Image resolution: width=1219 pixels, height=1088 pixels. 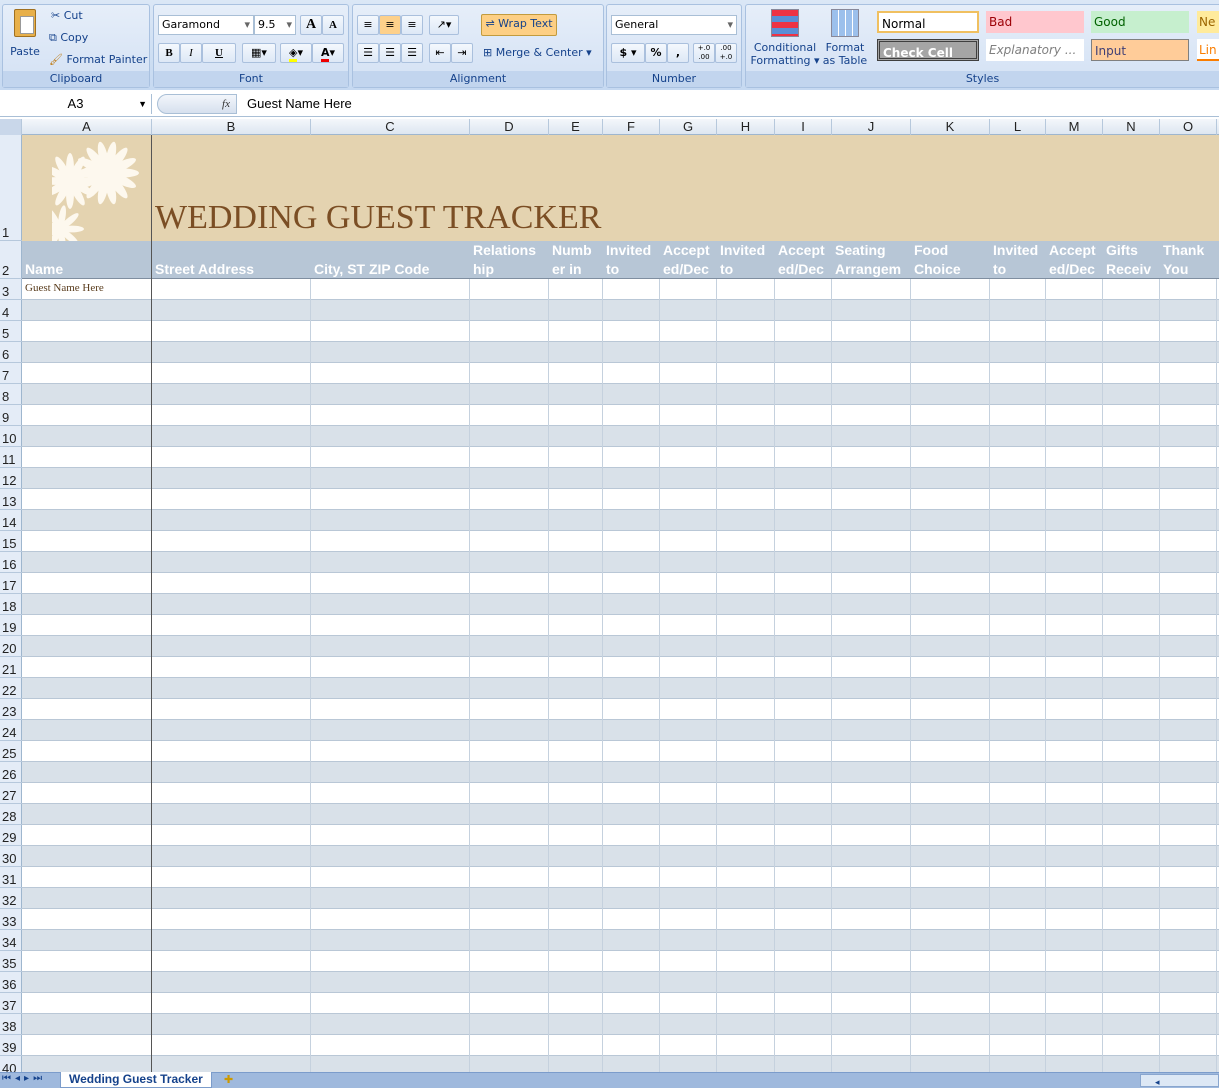 What do you see at coordinates (11, 982) in the screenshot?
I see `row-header: 36` at bounding box center [11, 982].